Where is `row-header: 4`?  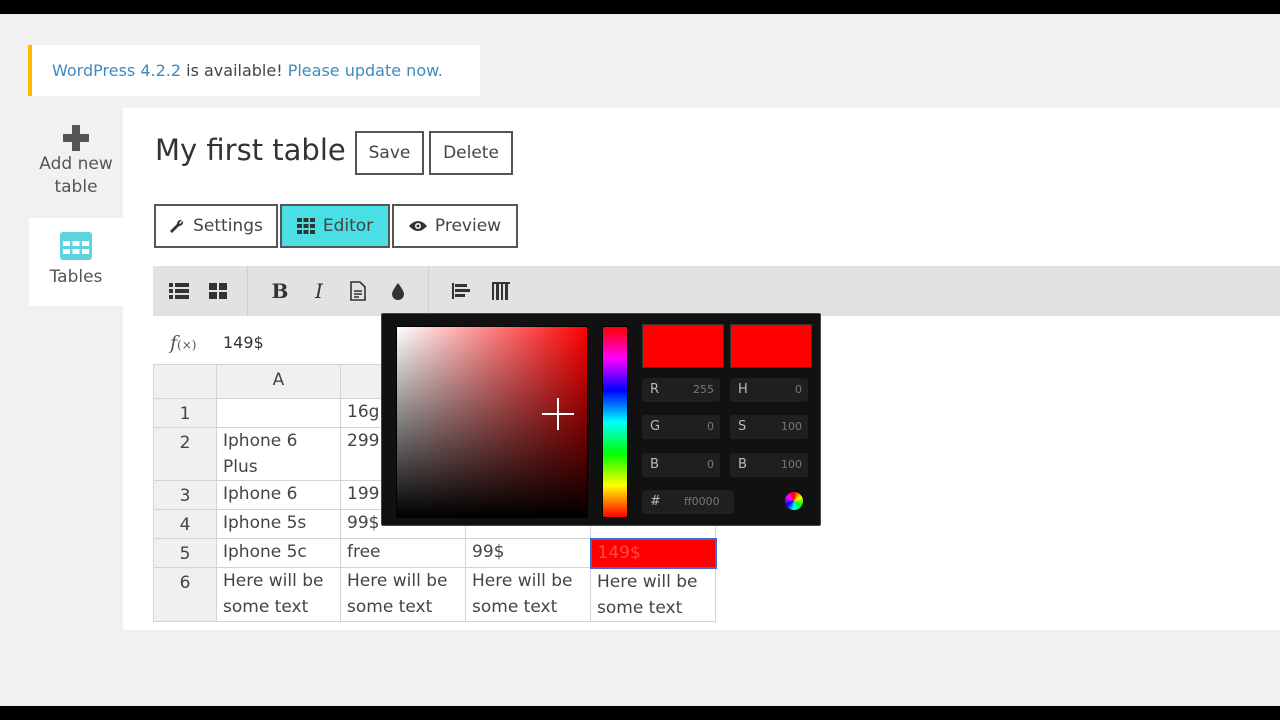 row-header: 4 is located at coordinates (185, 524).